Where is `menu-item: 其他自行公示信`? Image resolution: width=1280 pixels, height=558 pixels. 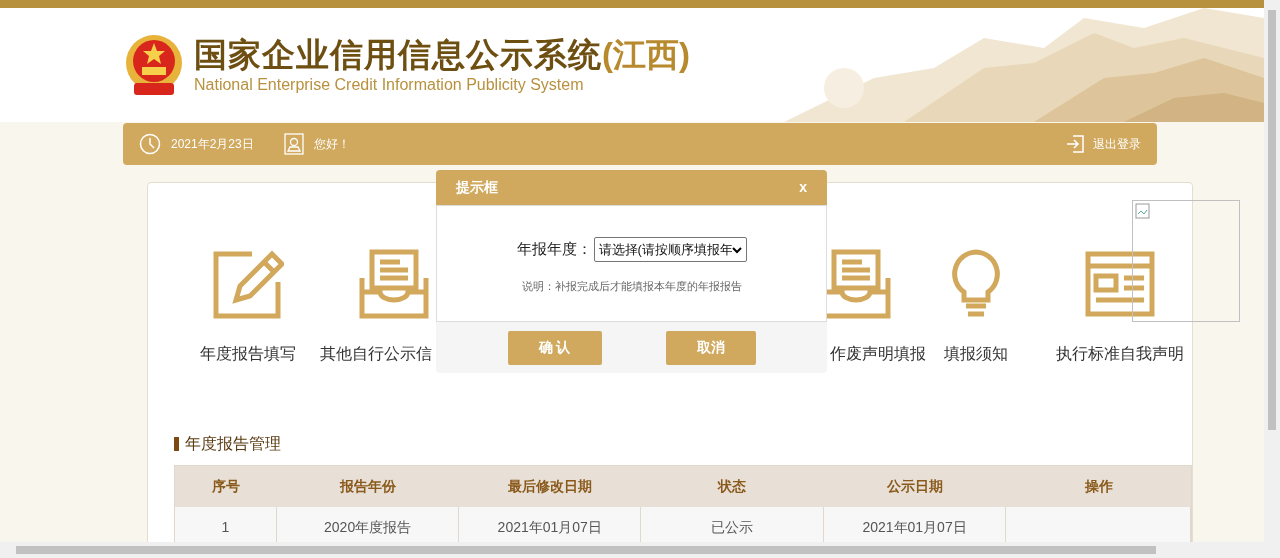
menu-item: 其他自行公示信 is located at coordinates (376, 354).